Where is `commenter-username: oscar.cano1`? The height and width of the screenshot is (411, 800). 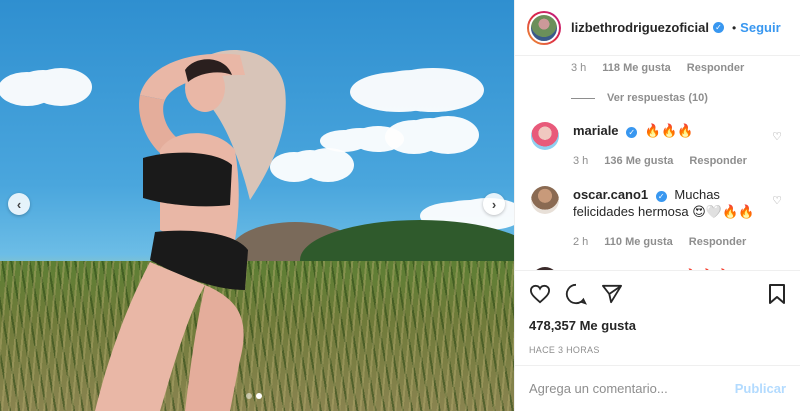
commenter-username: oscar.cano1 is located at coordinates (610, 194).